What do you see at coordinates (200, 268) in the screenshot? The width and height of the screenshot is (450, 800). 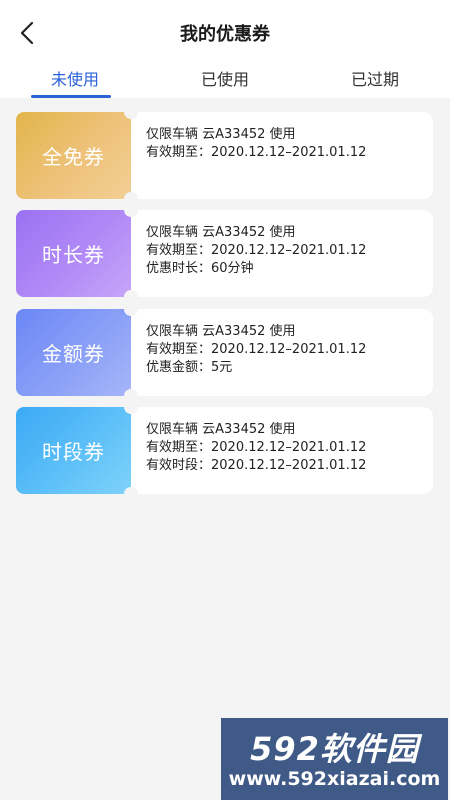 I see `coupon-benefit-line: 优惠时长：60分钟` at bounding box center [200, 268].